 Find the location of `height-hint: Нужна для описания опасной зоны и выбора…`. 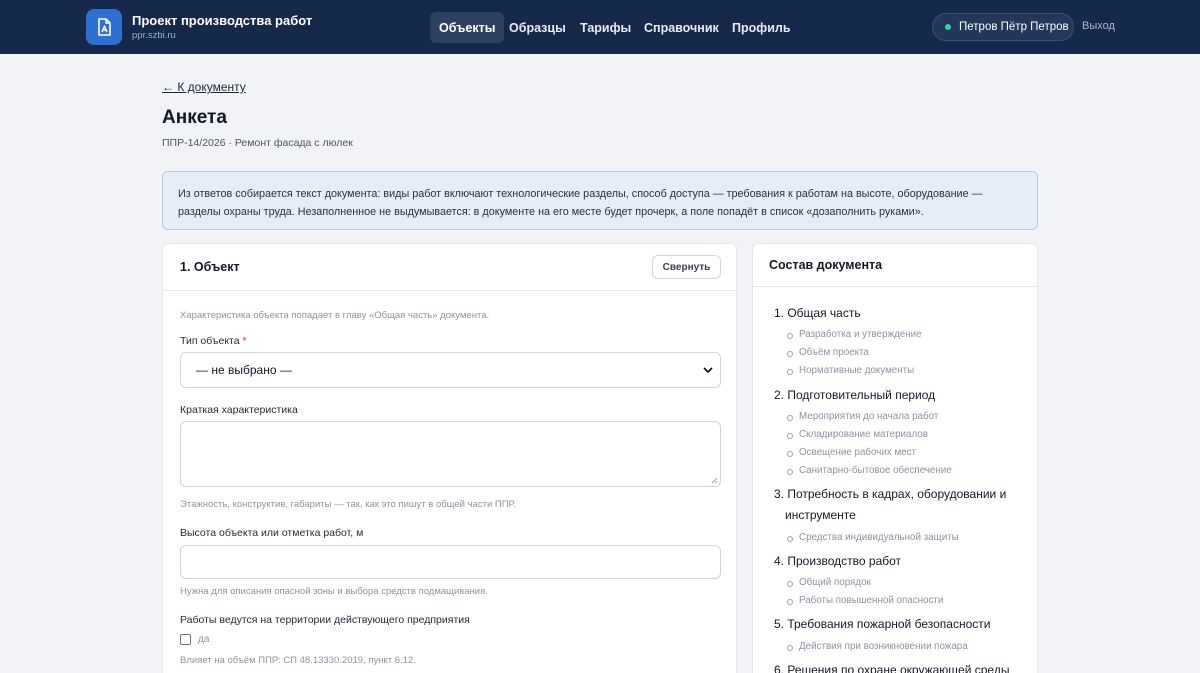

height-hint: Нужна для описания опасной зоны и выбора… is located at coordinates (334, 591).